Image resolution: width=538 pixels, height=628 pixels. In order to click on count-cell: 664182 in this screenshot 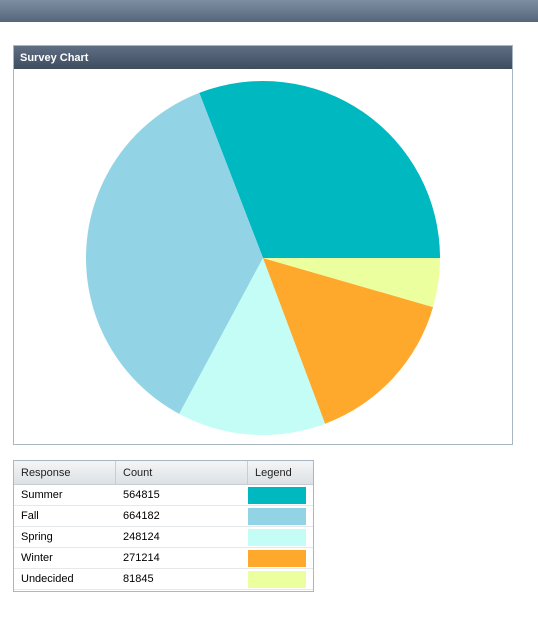, I will do `click(141, 516)`.